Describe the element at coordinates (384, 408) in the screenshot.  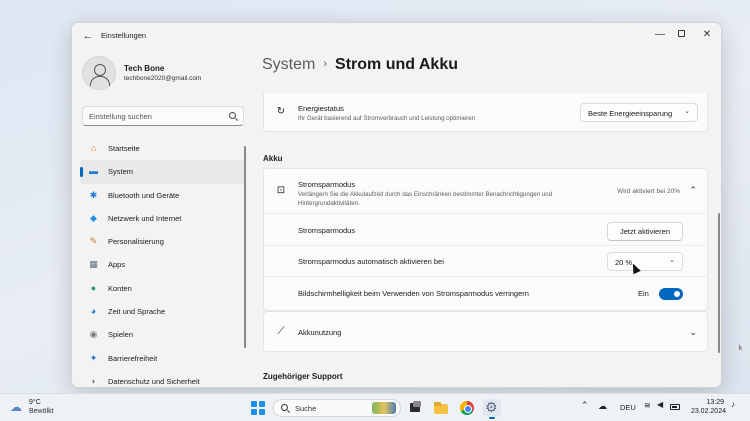
I see `search-highlight-icon` at that location.